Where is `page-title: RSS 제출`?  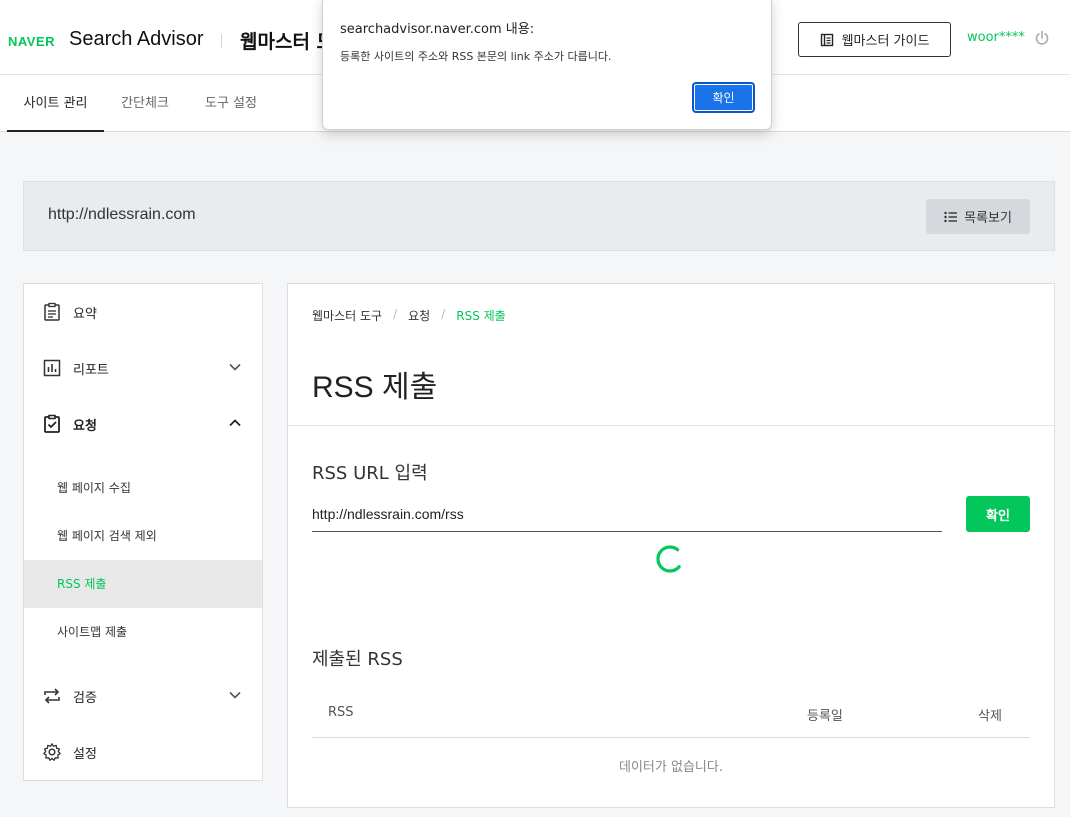 page-title: RSS 제출 is located at coordinates (375, 387).